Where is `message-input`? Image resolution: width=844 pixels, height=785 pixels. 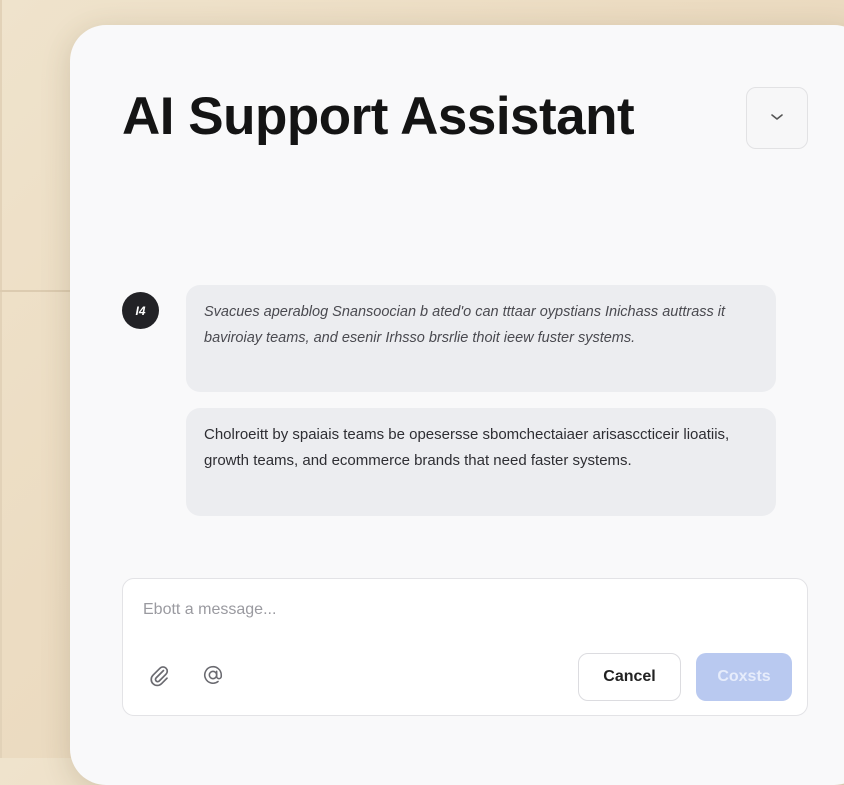
message-input is located at coordinates (343, 610).